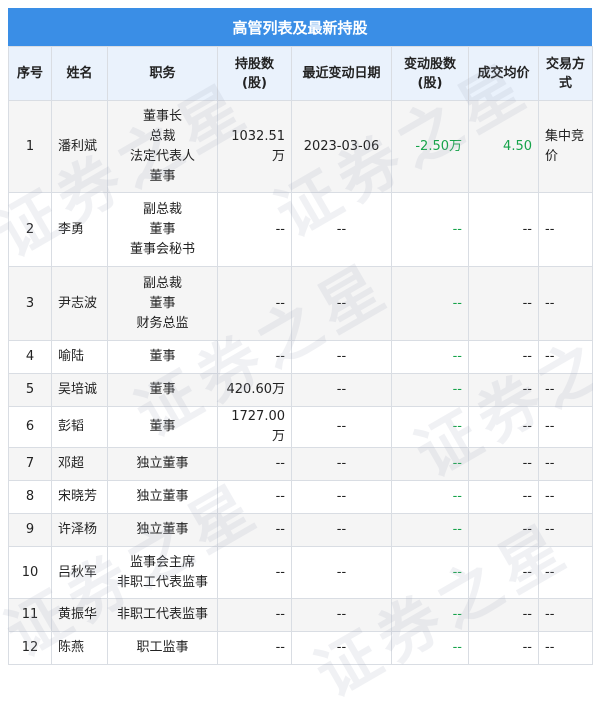 This screenshot has width=593, height=714. Describe the element at coordinates (30, 390) in the screenshot. I see `cell-idx: 5` at that location.